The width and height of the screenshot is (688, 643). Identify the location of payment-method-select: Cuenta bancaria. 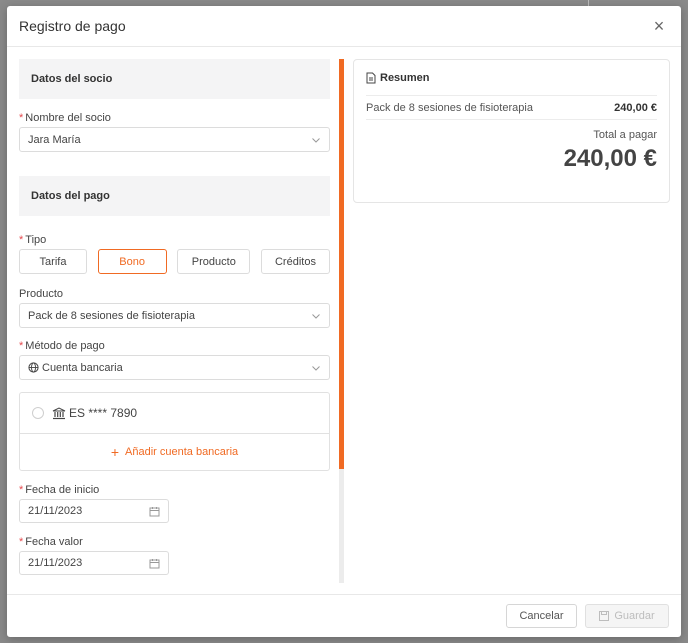
(174, 367).